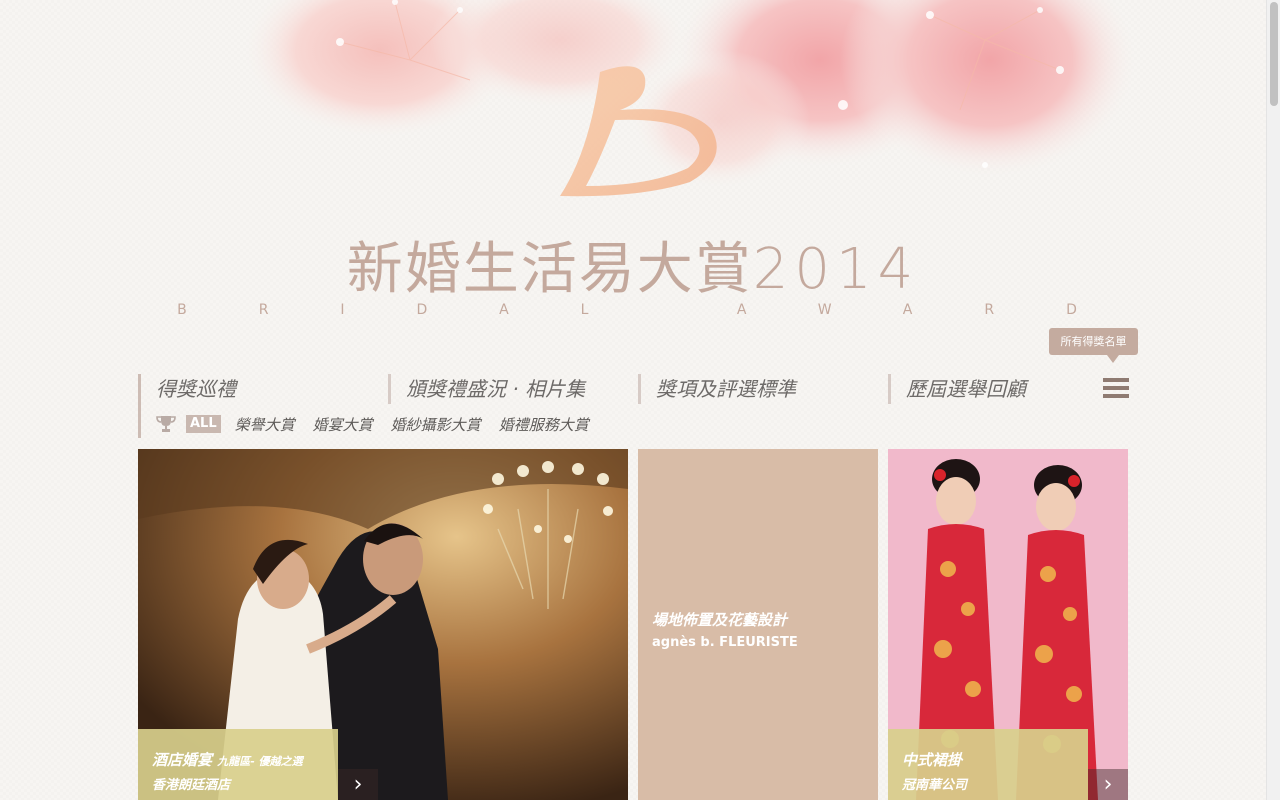  Describe the element at coordinates (957, 389) in the screenshot. I see `nav-item-past-awards: 歷屆選舉回顧` at that location.